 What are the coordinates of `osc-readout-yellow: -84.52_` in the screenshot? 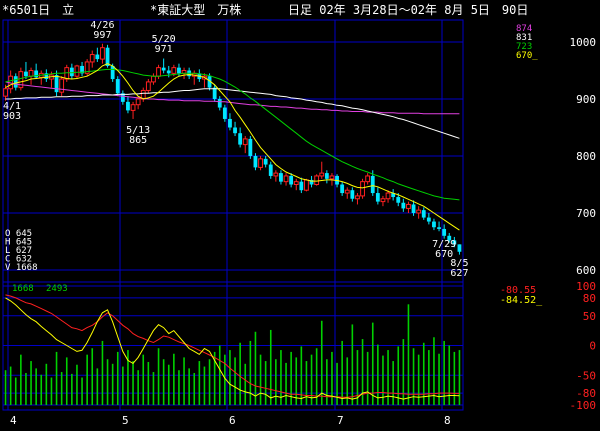 It's located at (521, 300).